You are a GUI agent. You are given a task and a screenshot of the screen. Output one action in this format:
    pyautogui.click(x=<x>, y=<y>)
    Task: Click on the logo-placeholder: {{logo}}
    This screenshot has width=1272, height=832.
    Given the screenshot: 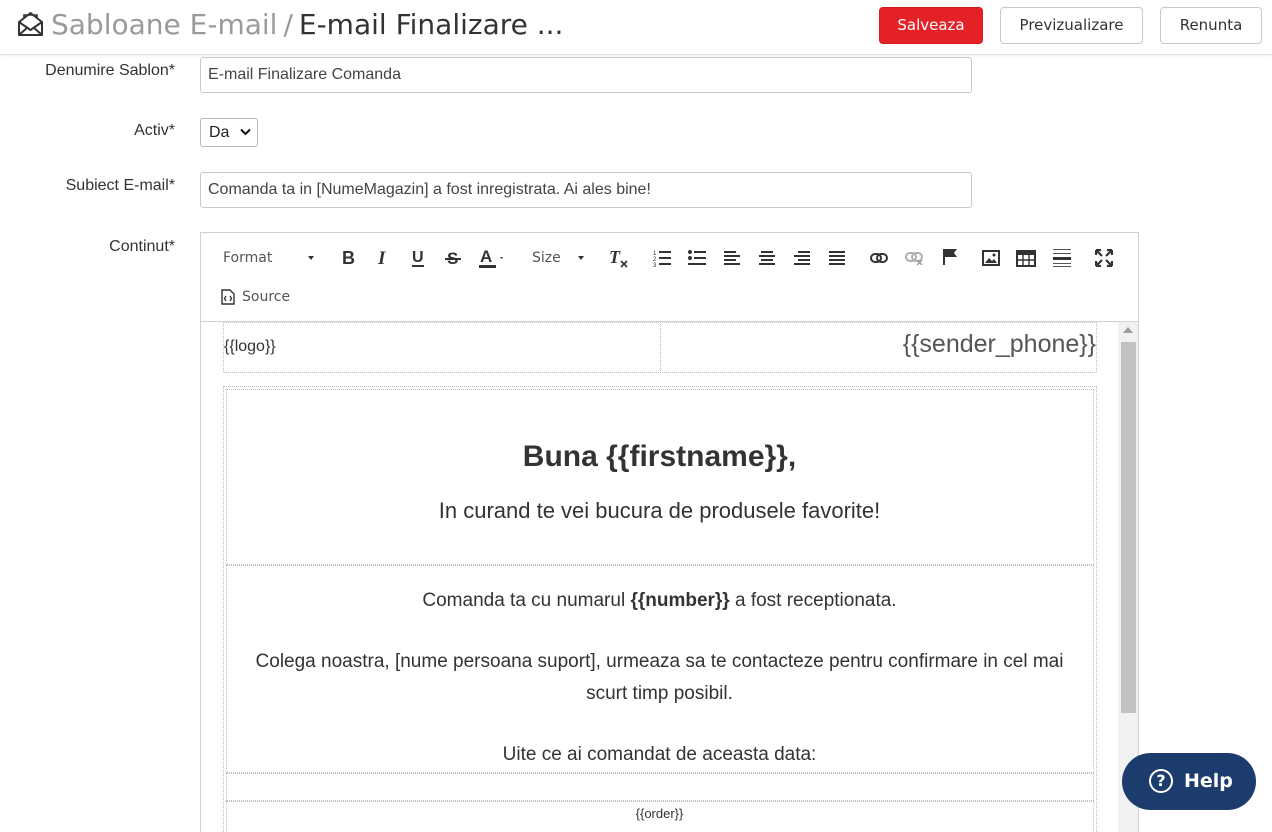 What is the action you would take?
    pyautogui.click(x=250, y=346)
    